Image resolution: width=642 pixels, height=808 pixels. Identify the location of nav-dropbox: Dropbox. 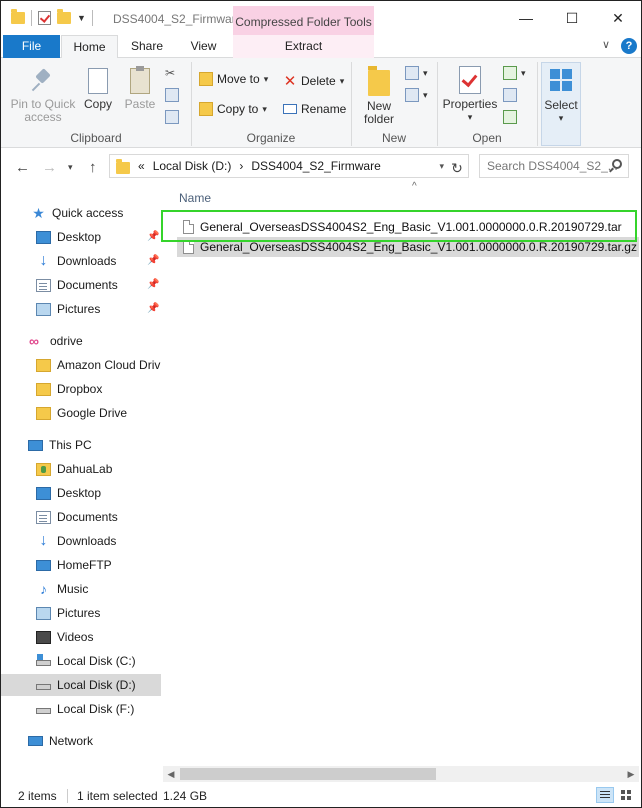
(81, 389).